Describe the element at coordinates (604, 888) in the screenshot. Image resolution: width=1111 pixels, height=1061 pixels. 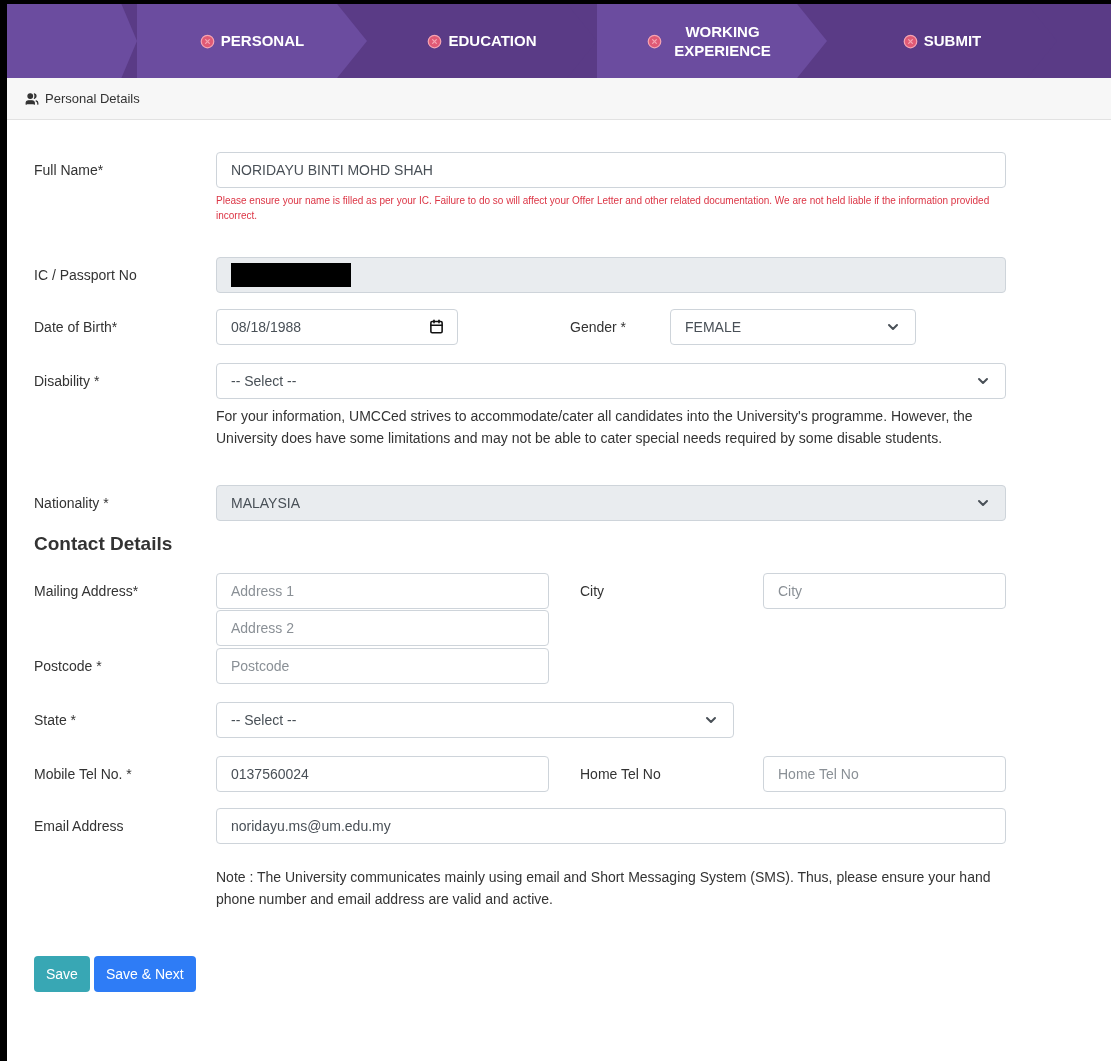
I see `contact-note: Note : The University communicates mainly using email and Short Messaging System (SMS). Thus, please ensure your hand phone number and email address are valid and active.` at that location.